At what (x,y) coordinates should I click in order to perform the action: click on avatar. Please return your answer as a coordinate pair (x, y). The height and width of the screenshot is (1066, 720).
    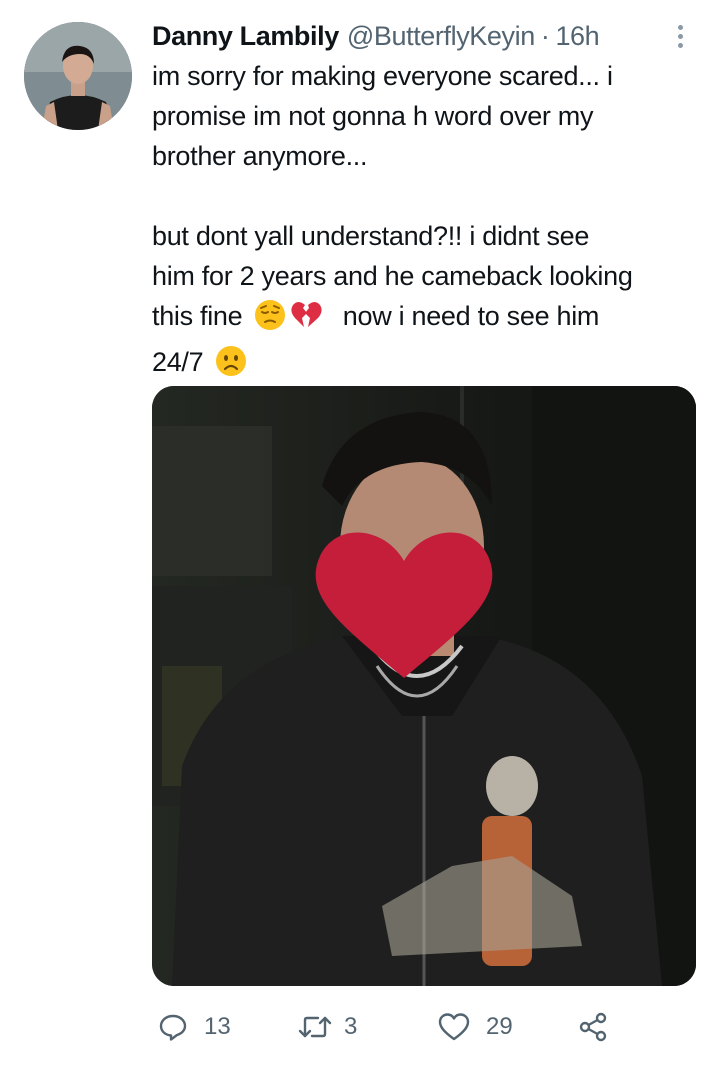
    Looking at the image, I should click on (78, 76).